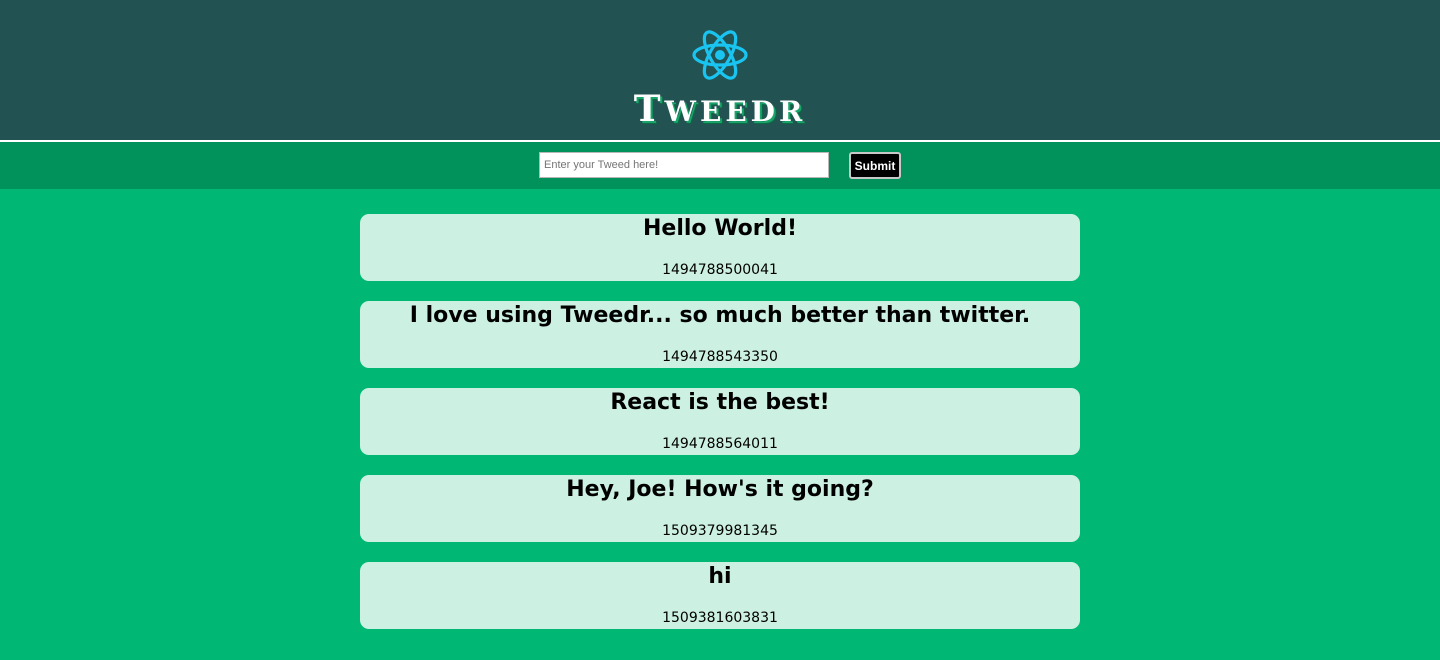 This screenshot has width=1440, height=660. Describe the element at coordinates (649, 109) in the screenshot. I see `app-title-initial: T` at that location.